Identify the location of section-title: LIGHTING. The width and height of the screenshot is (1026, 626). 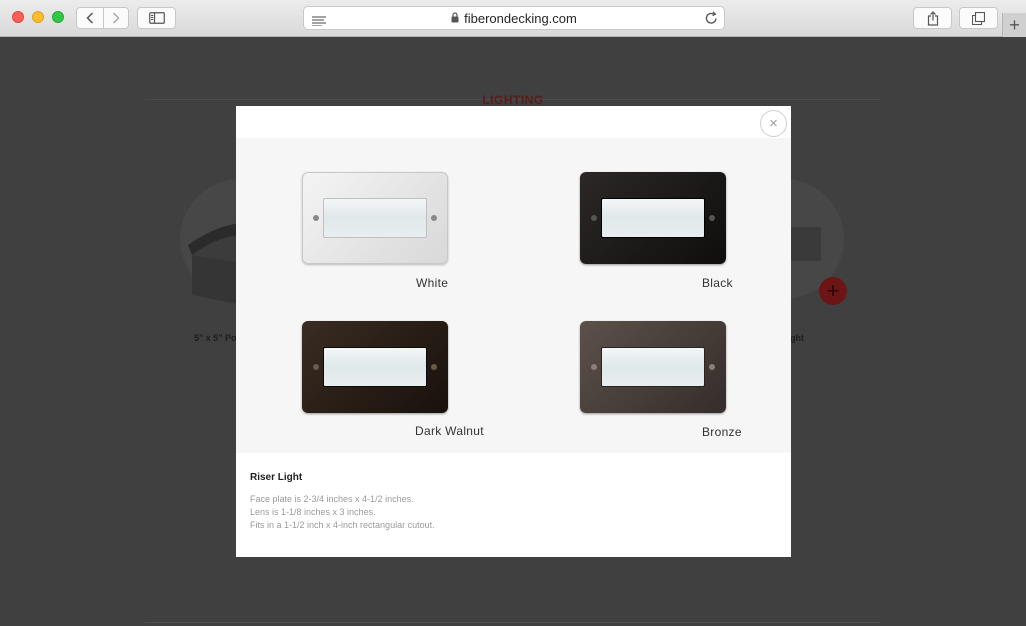
(513, 100).